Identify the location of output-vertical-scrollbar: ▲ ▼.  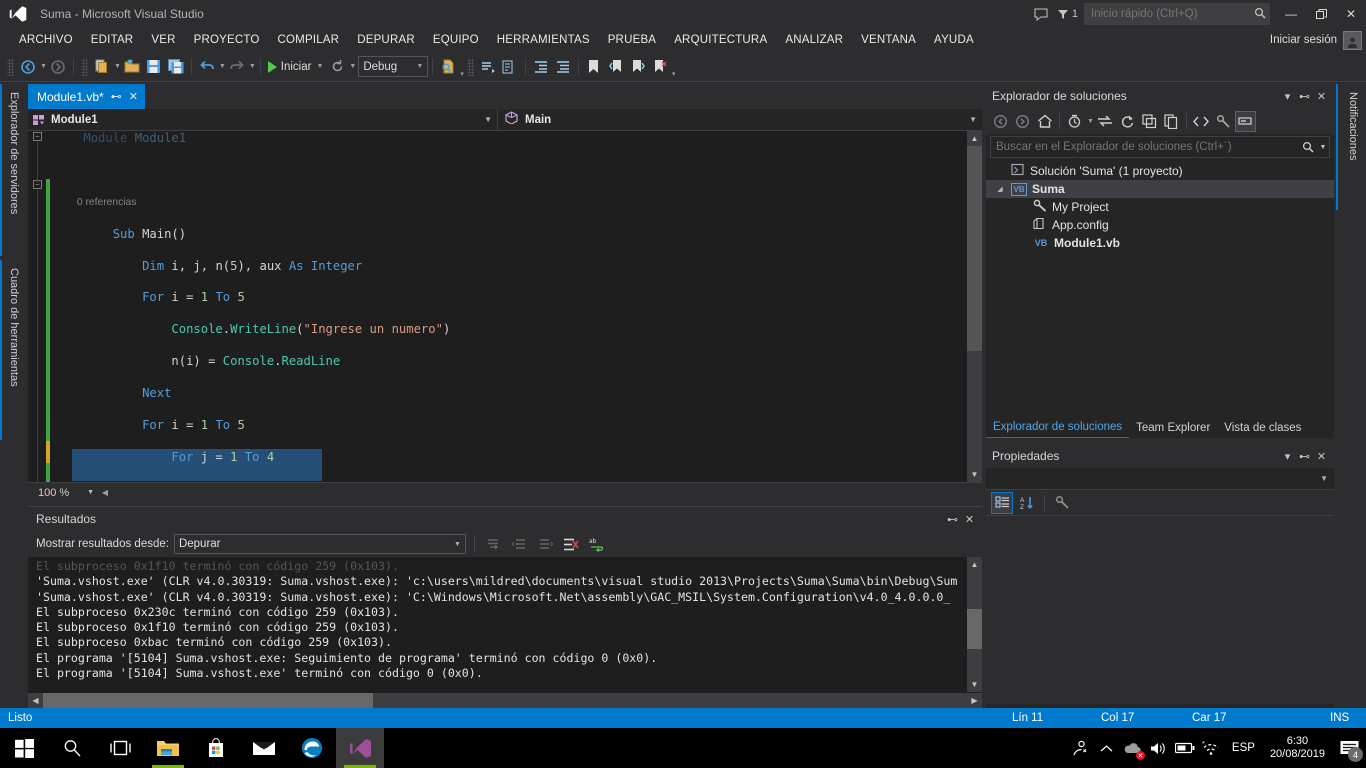
(974, 624).